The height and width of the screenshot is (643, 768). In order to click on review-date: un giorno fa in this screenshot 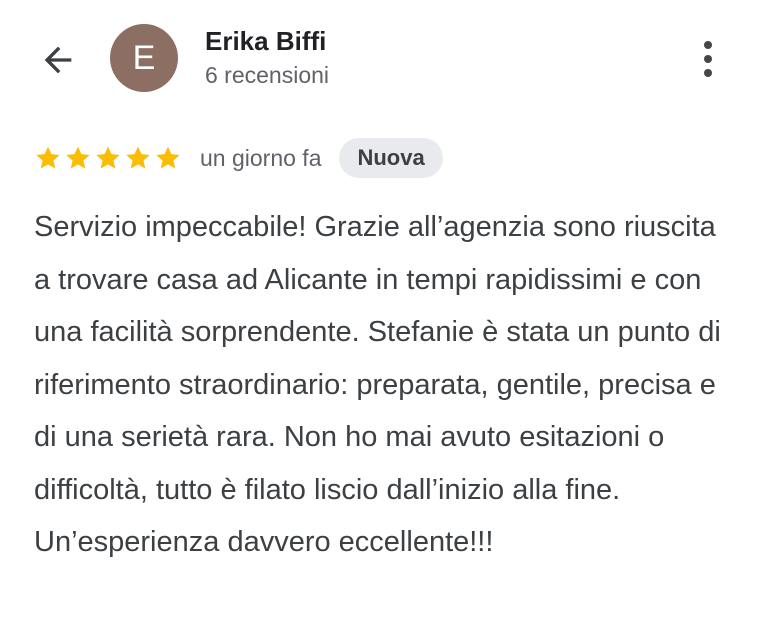, I will do `click(261, 157)`.